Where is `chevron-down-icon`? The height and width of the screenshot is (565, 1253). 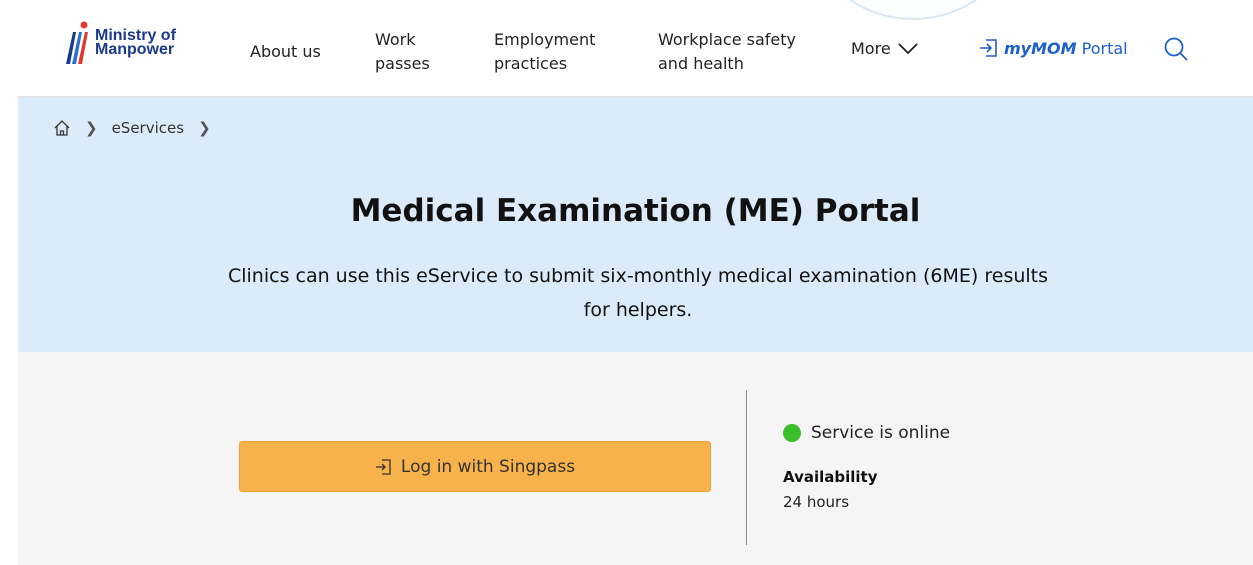
chevron-down-icon is located at coordinates (908, 49).